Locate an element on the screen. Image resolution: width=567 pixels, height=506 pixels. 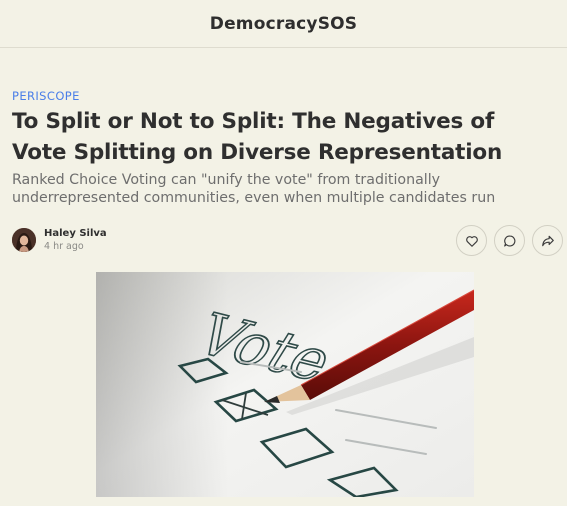
top-bar: DemocracySOS is located at coordinates (283, 24).